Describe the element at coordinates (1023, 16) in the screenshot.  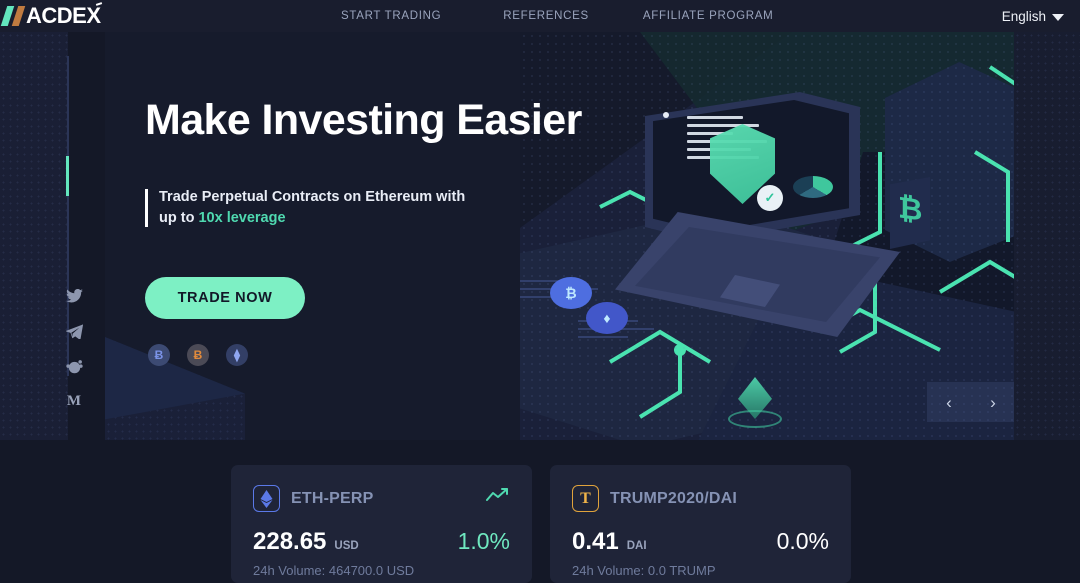
I see `language-label: English` at that location.